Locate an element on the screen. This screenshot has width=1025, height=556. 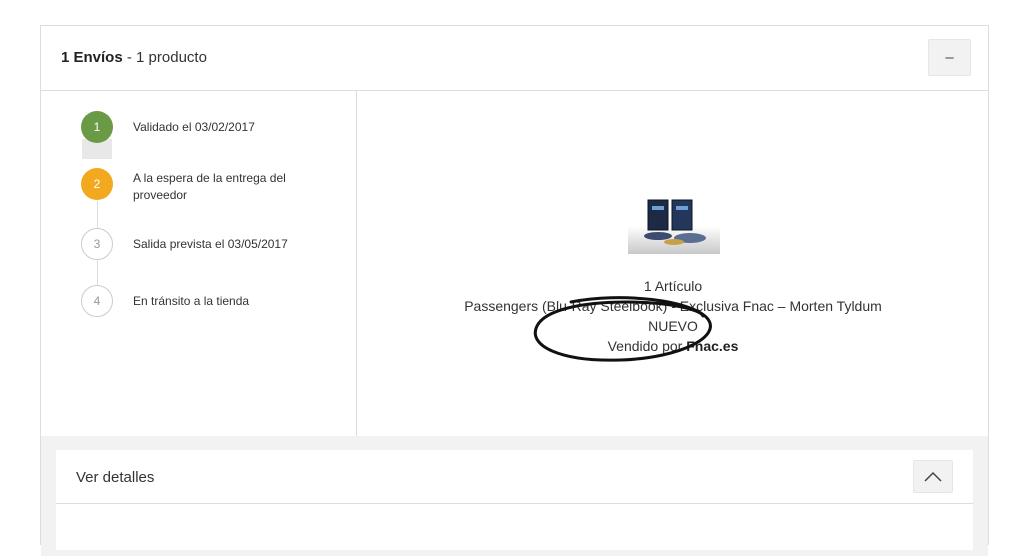
product-condition: NUEVO is located at coordinates (673, 326).